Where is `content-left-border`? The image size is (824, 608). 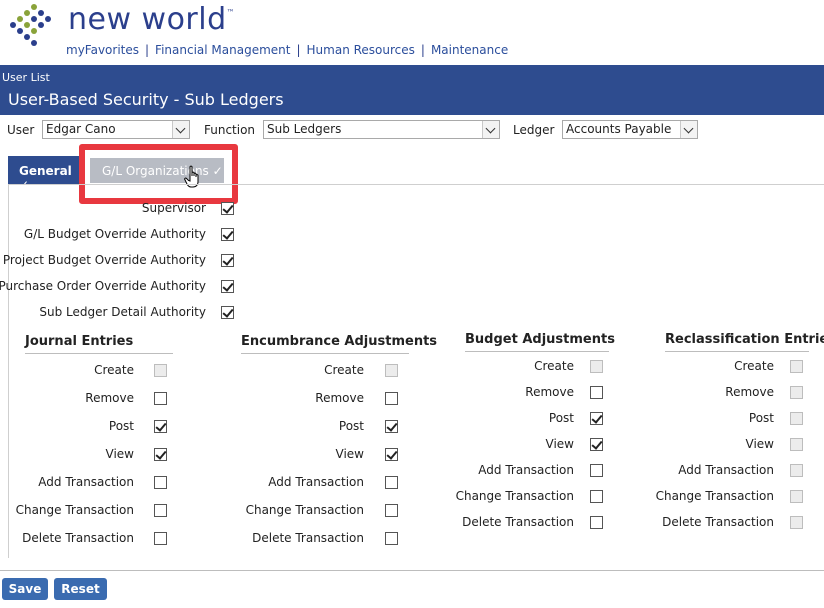 content-left-border is located at coordinates (8, 371).